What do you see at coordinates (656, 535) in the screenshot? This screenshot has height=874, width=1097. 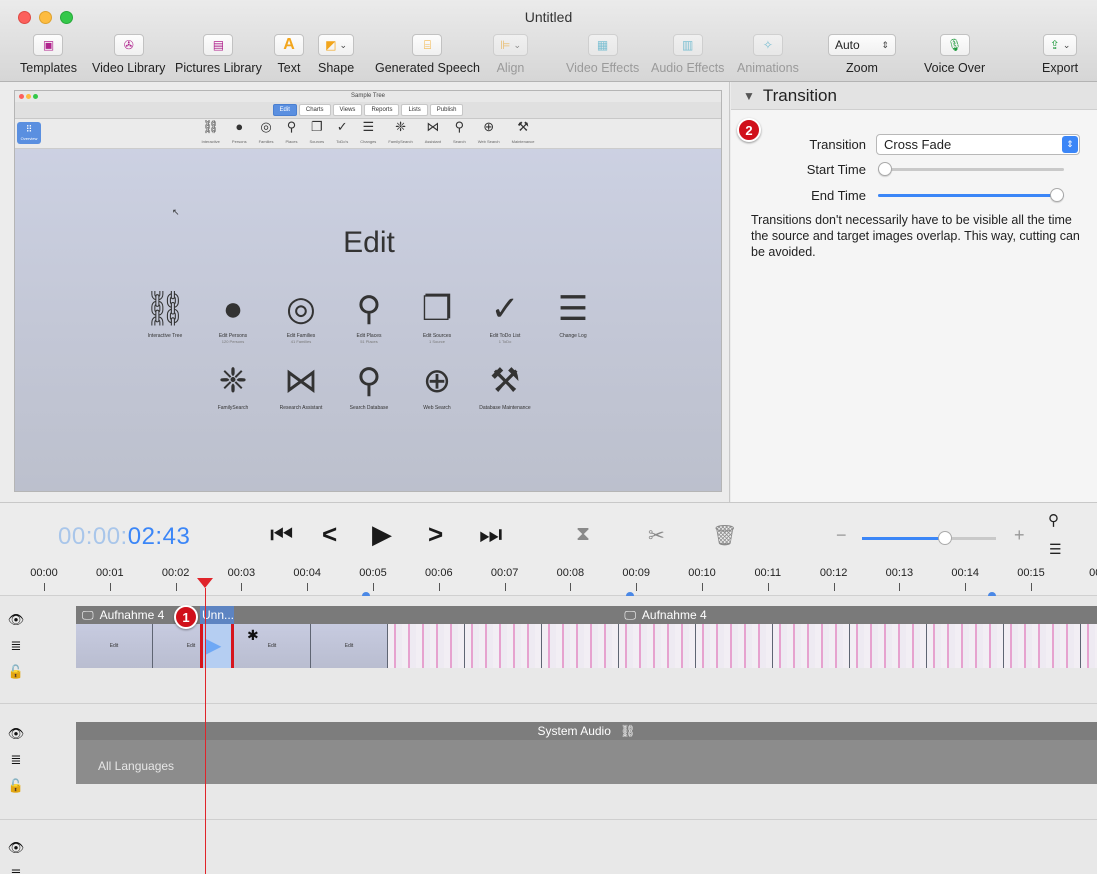 I see `scissors-icon: ✂` at bounding box center [656, 535].